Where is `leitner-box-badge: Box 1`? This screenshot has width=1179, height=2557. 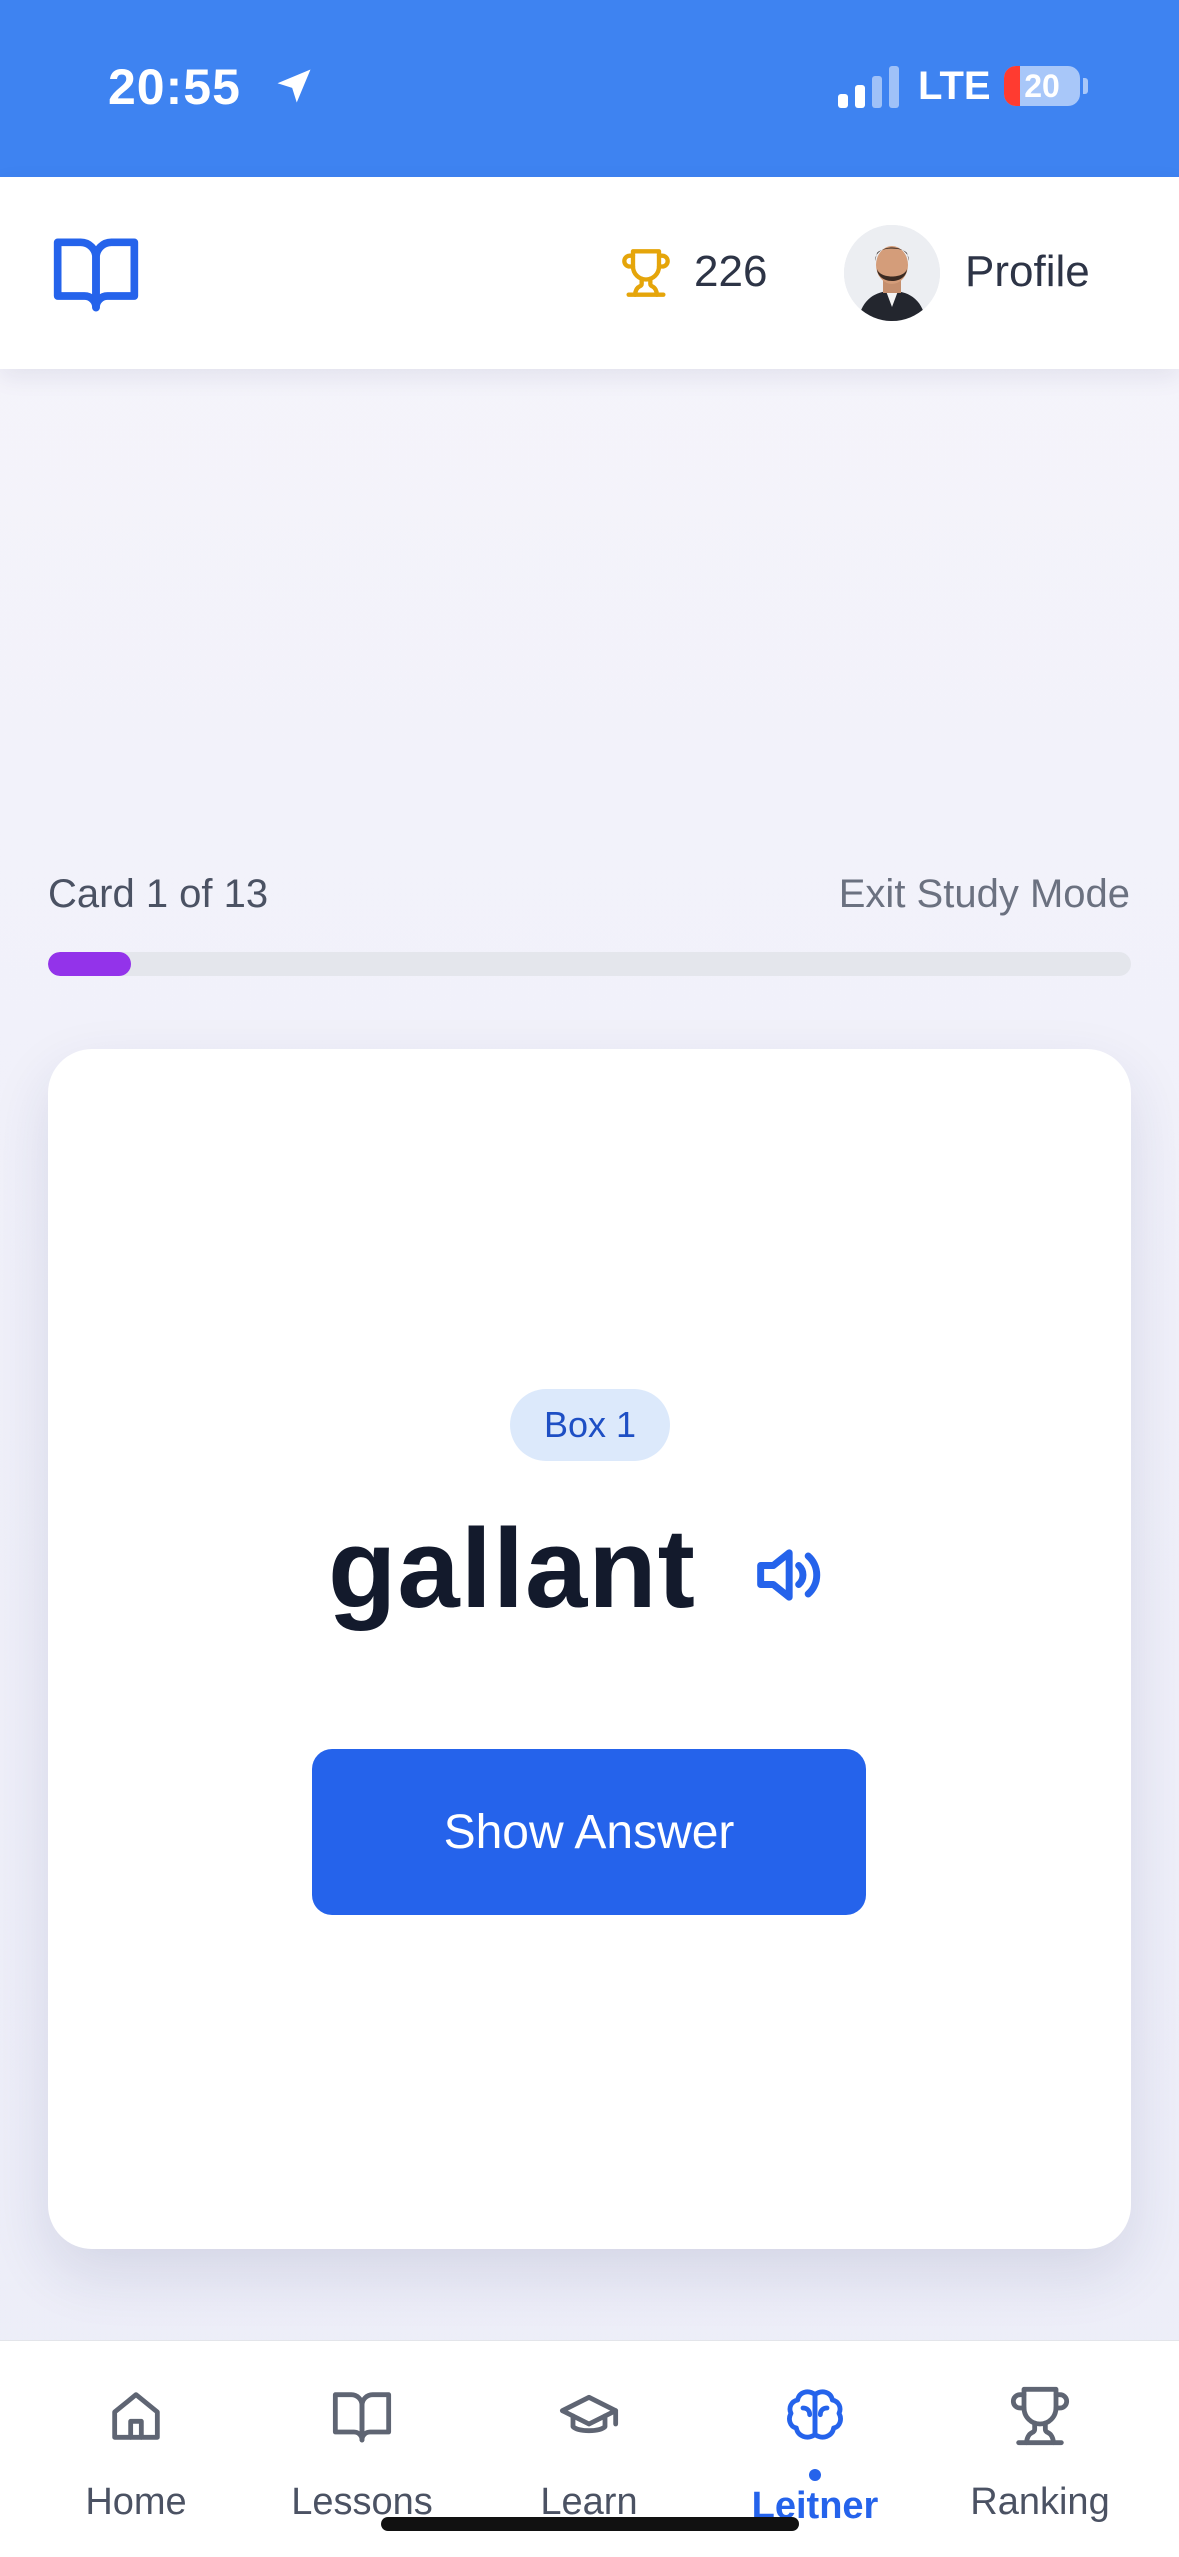
leitner-box-badge: Box 1 is located at coordinates (590, 1425).